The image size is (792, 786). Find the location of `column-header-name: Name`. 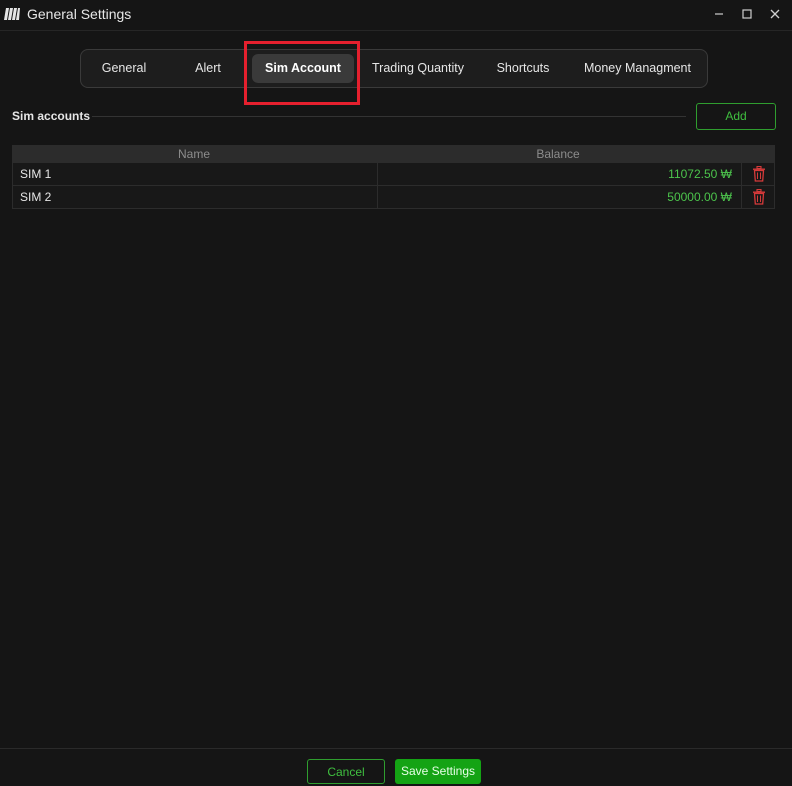

column-header-name: Name is located at coordinates (194, 154).